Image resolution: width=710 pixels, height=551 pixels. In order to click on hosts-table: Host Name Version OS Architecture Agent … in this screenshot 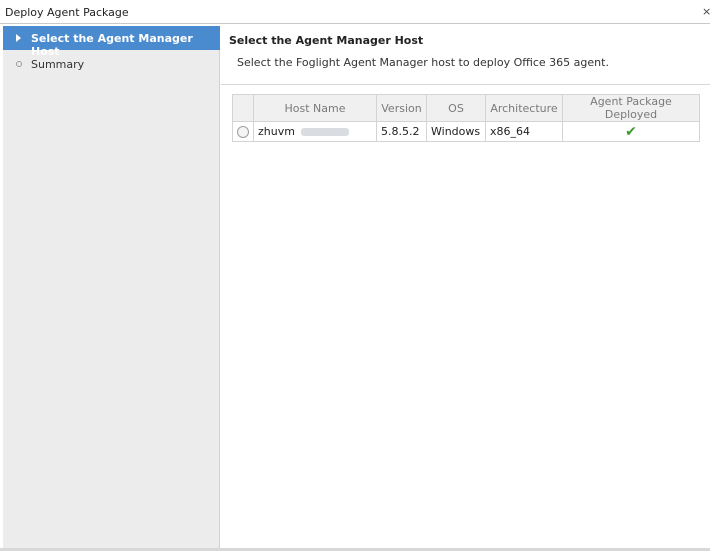, I will do `click(466, 118)`.